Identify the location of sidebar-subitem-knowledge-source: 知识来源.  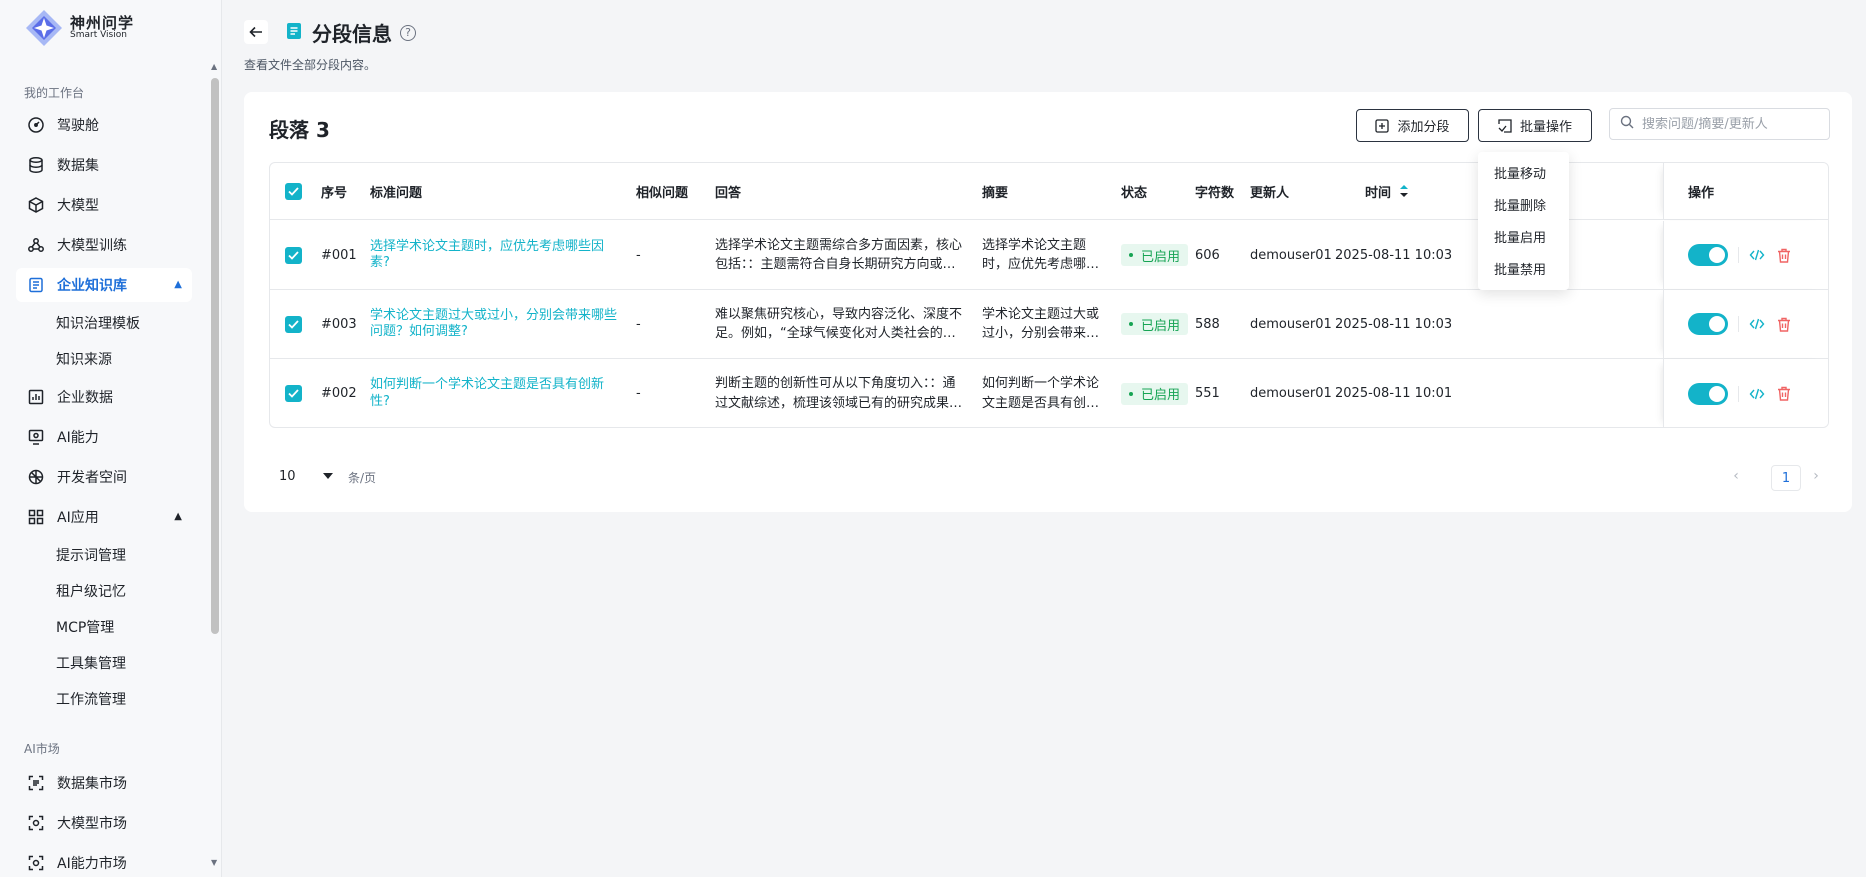
(84, 359).